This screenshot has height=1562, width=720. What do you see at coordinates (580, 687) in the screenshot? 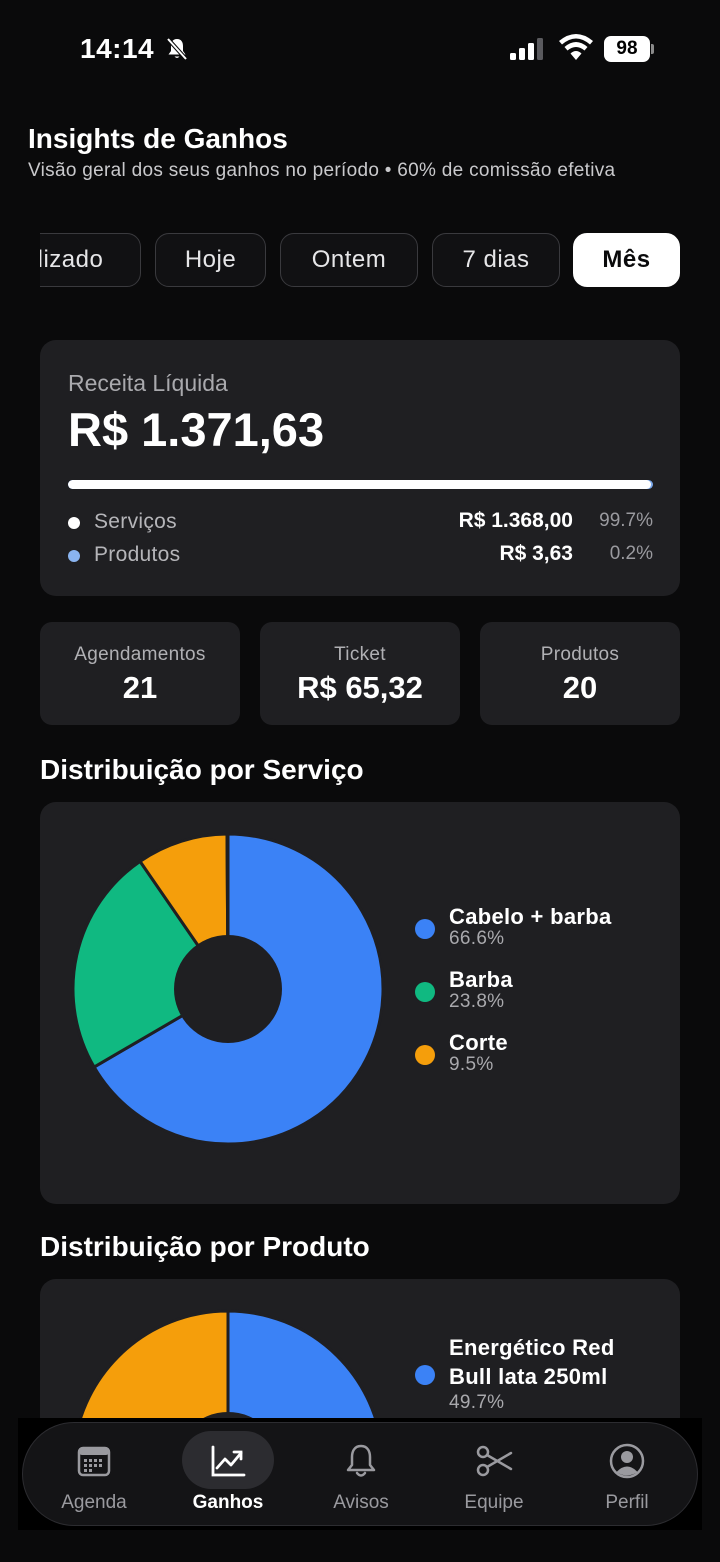
I see `stat-value: 20` at bounding box center [580, 687].